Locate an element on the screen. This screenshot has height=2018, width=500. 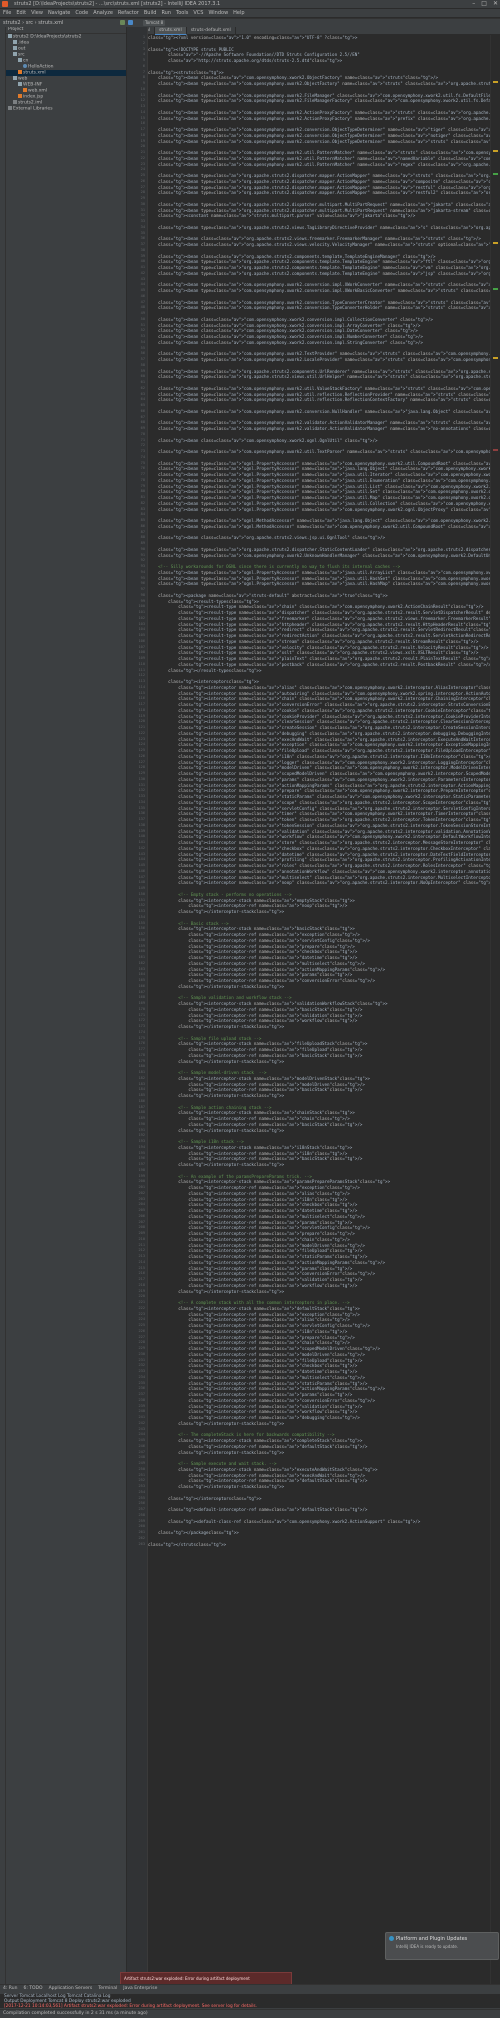
minimize-icon: – is located at coordinates (473, 4).